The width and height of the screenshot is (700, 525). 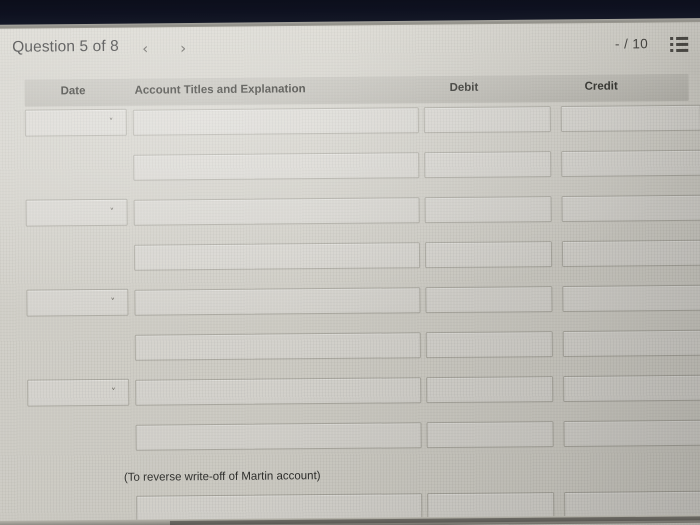 I want to click on column-header-credit: Credit, so click(x=601, y=86).